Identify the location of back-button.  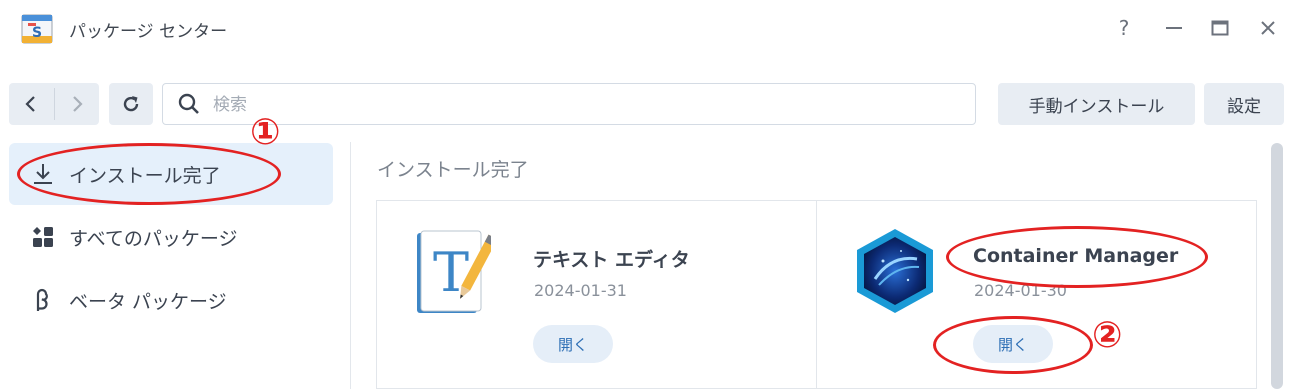
(31, 104).